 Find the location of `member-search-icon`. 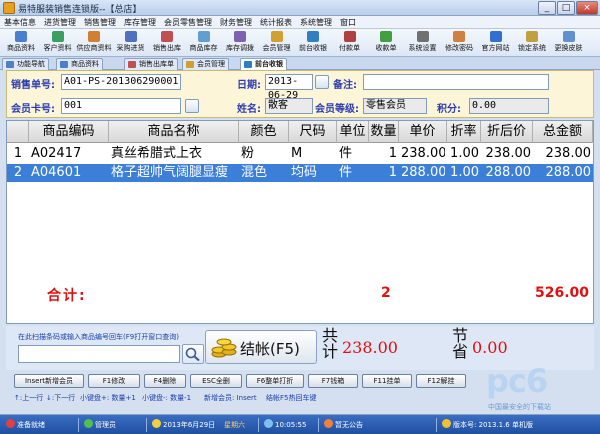

member-search-icon is located at coordinates (192, 106).